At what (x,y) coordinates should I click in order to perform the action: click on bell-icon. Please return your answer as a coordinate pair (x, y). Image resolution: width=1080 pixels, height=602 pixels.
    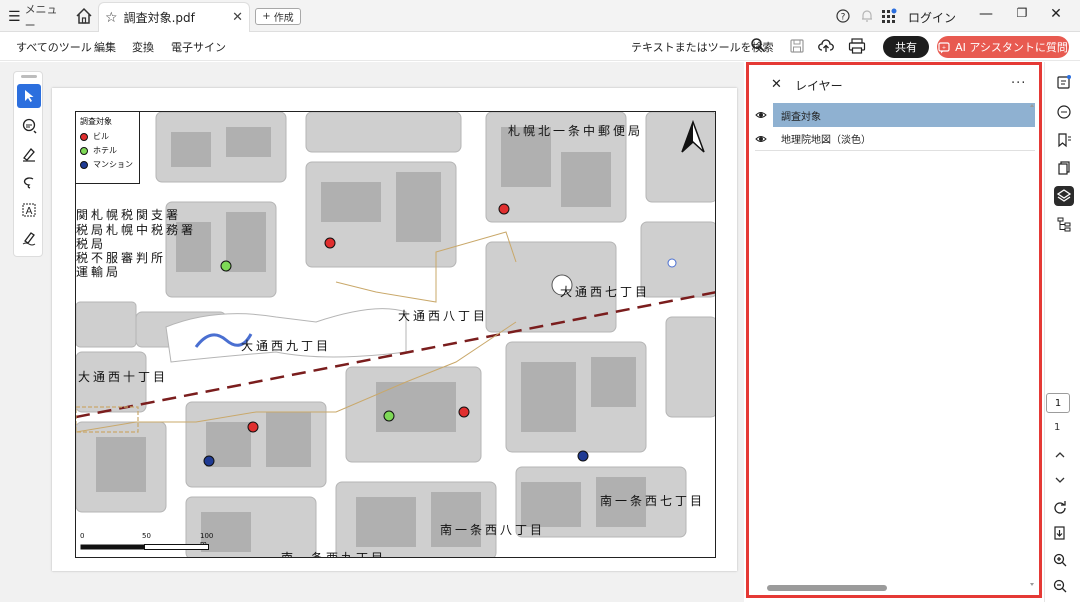
    Looking at the image, I should click on (867, 16).